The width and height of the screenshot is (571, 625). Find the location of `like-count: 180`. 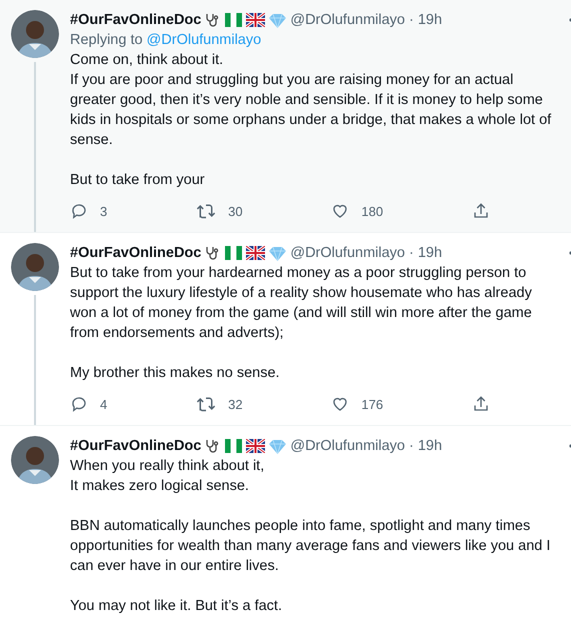

like-count: 180 is located at coordinates (372, 211).